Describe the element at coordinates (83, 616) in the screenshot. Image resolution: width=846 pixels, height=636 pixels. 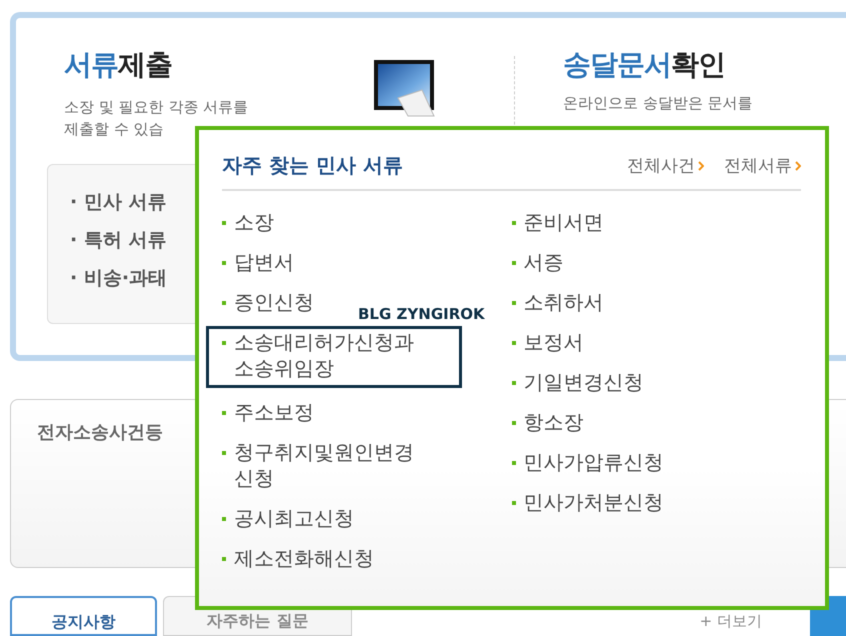
I see `tab: 공지사항` at that location.